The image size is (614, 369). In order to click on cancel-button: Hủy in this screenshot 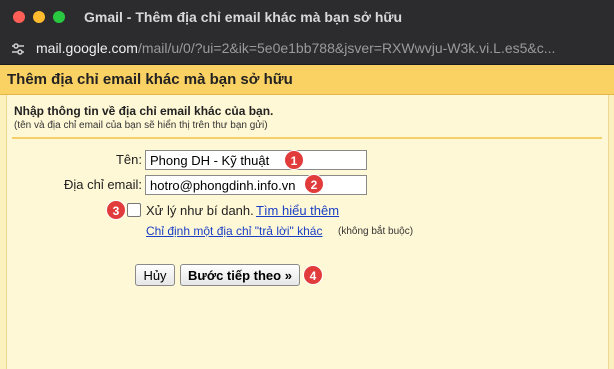, I will do `click(155, 275)`.